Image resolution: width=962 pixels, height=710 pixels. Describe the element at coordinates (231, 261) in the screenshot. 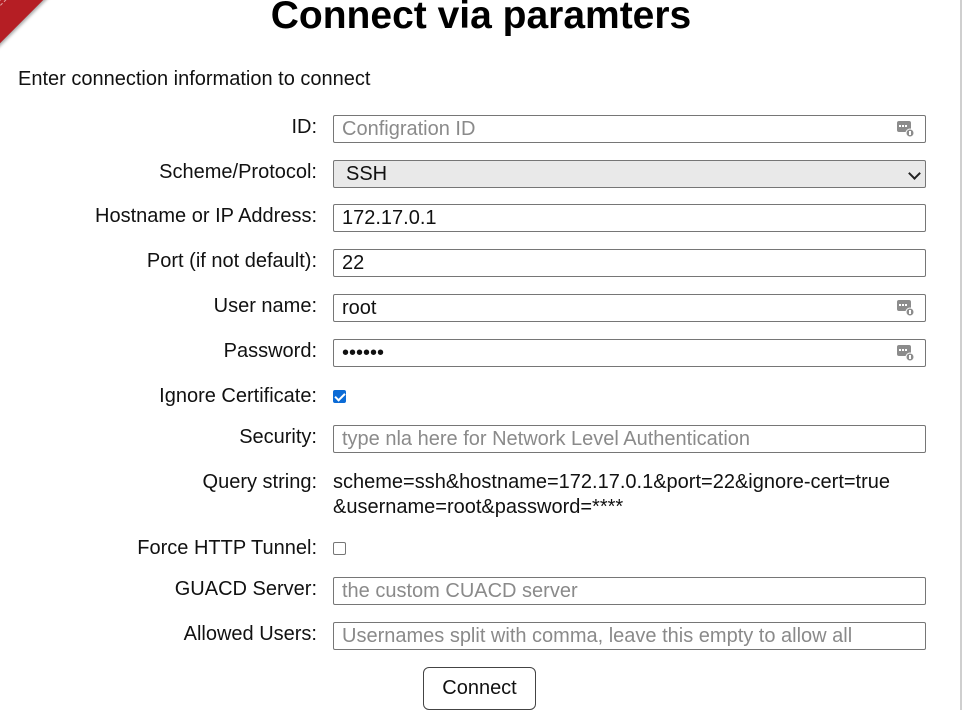

I see `port-label: Port (if not default):` at that location.